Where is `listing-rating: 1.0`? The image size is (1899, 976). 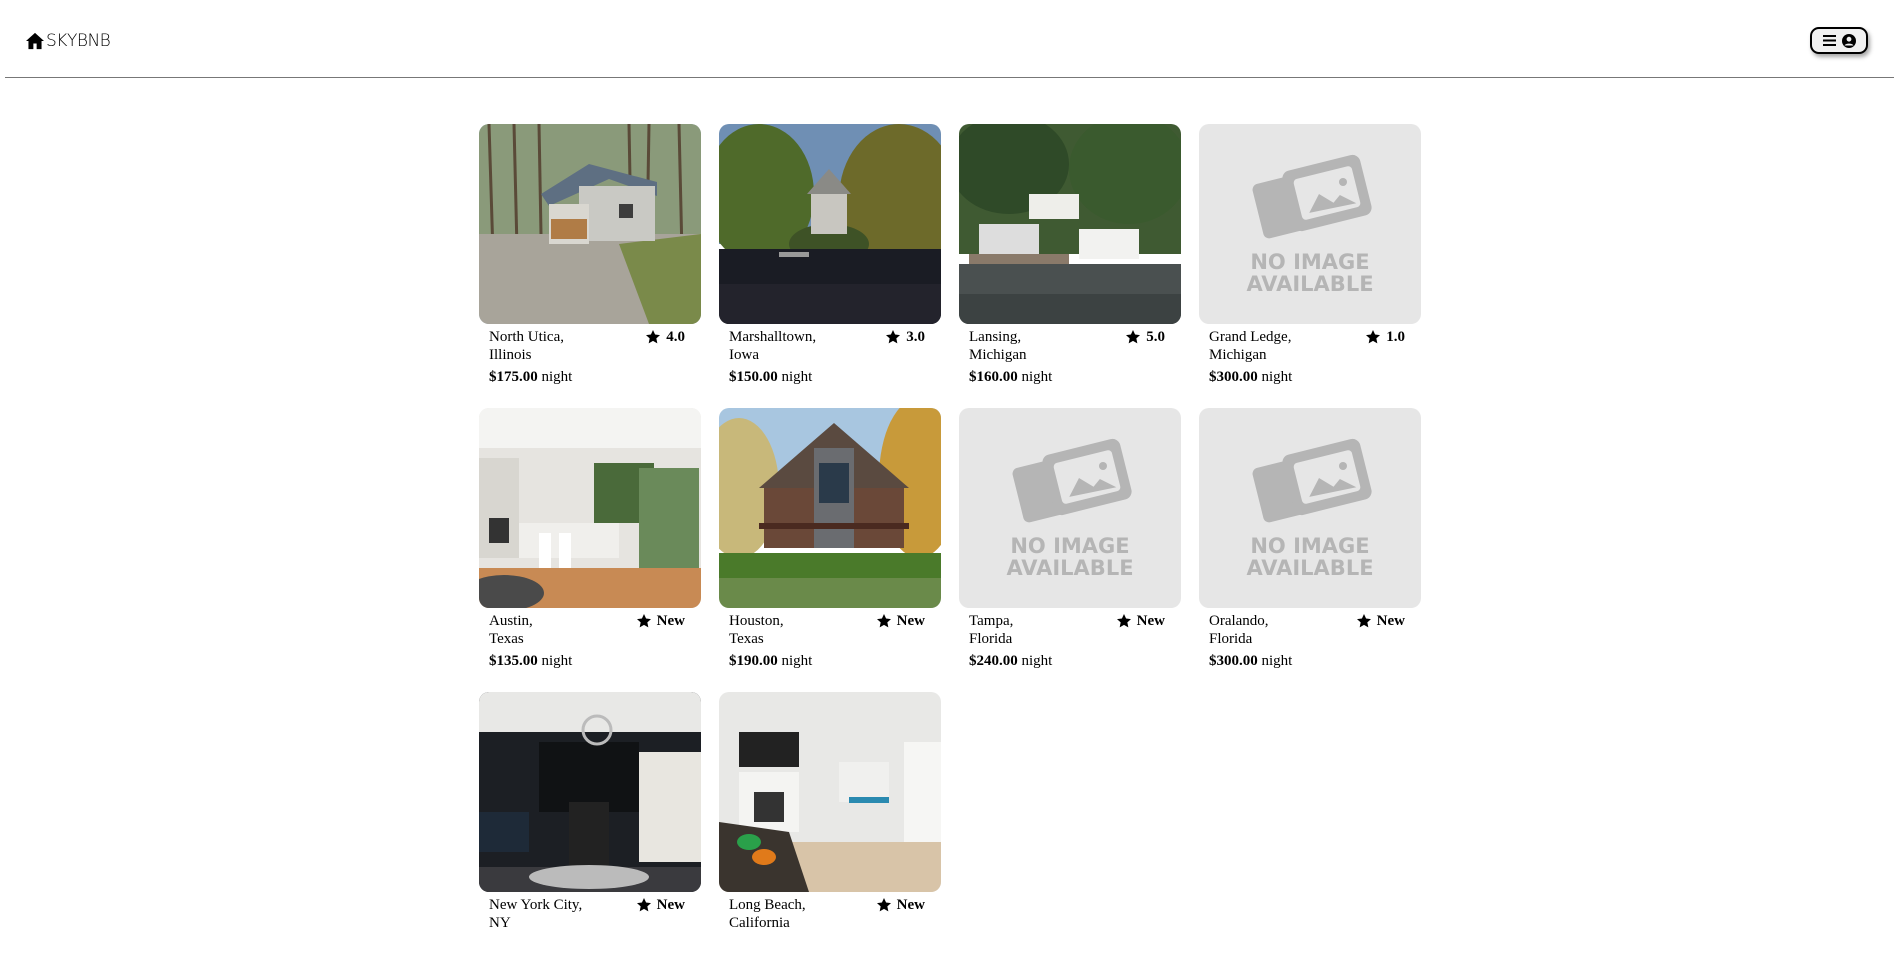
listing-rating: 1.0 is located at coordinates (1385, 337).